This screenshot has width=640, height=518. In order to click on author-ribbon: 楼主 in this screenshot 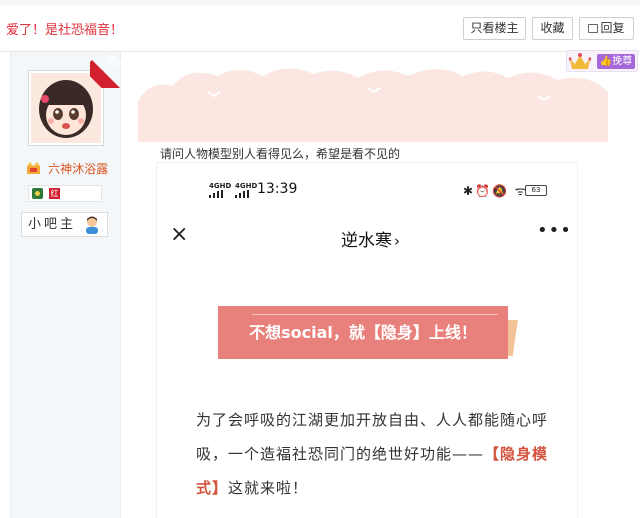, I will do `click(108, 70)`.